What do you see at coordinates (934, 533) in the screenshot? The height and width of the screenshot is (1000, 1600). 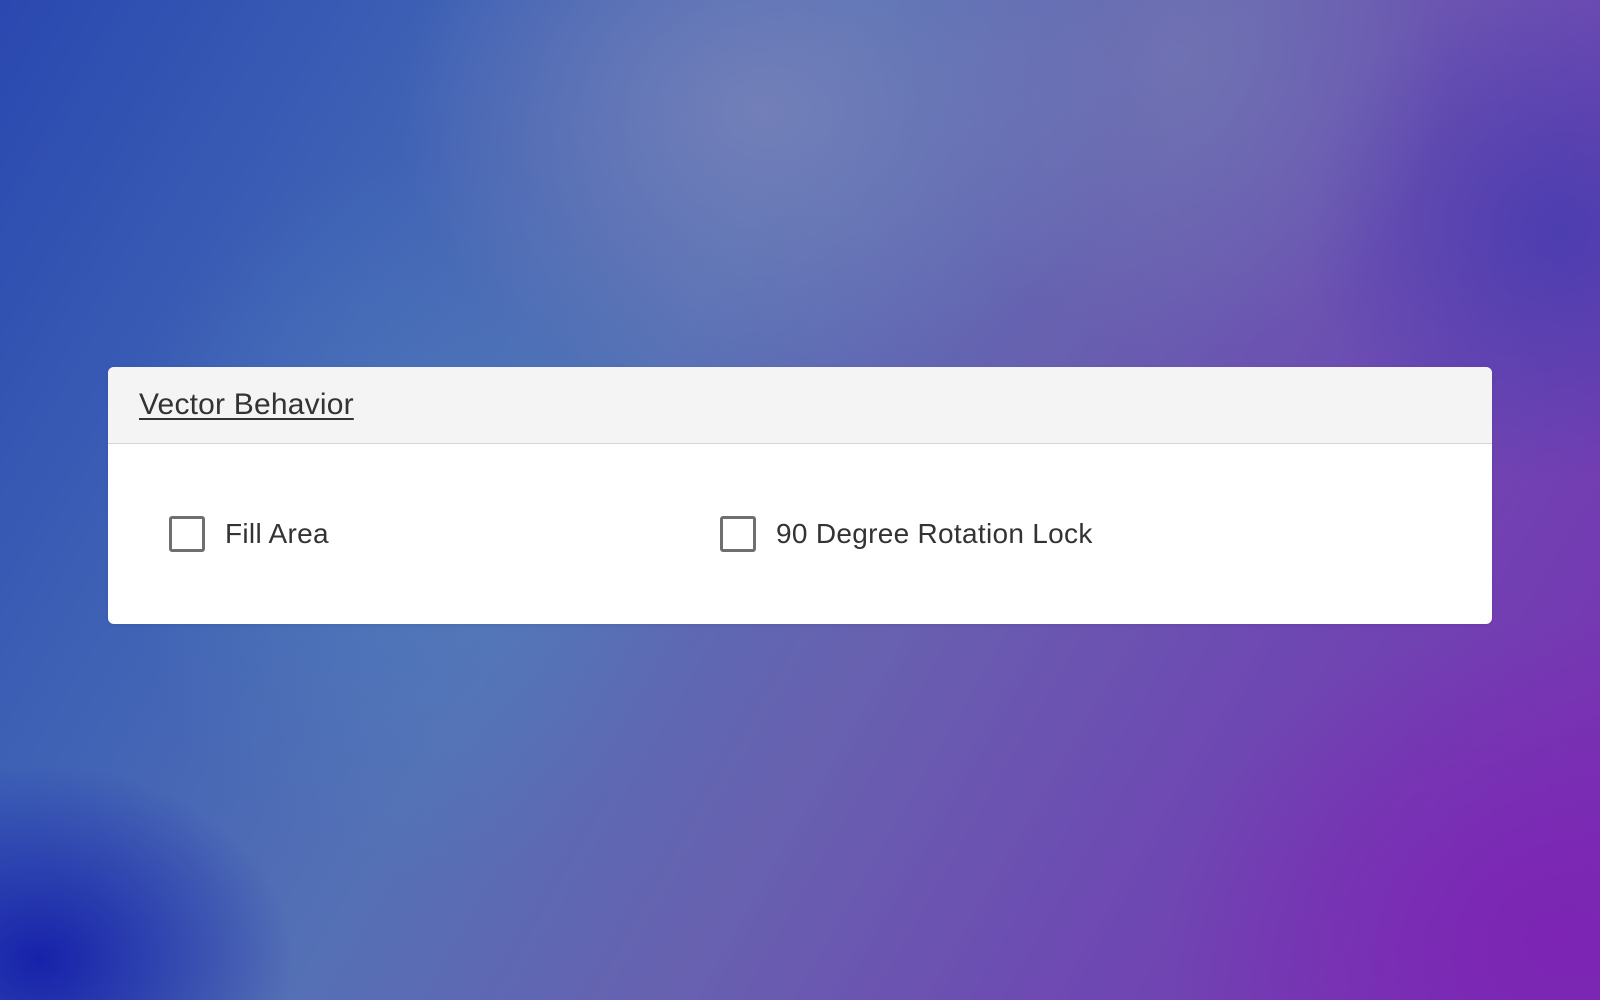 I see `rotation-lock-label: 90 Degree Rotation Lock` at bounding box center [934, 533].